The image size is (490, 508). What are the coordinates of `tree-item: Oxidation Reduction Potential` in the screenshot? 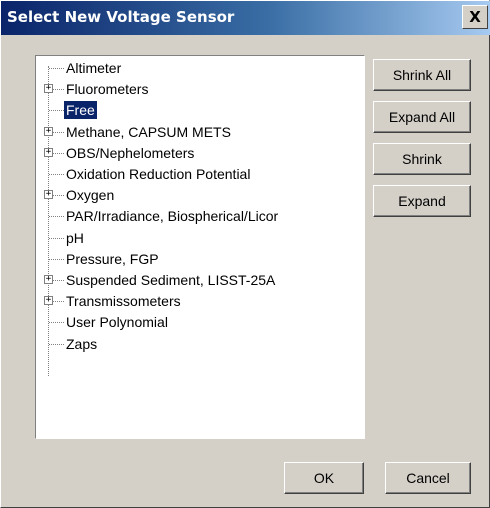 It's located at (201, 174).